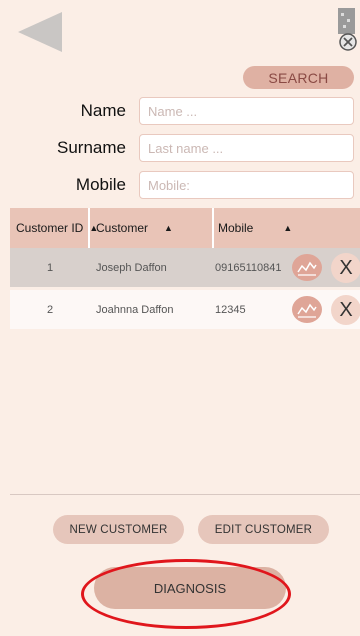 This screenshot has height=636, width=360. Describe the element at coordinates (263, 529) in the screenshot. I see `edit-customer-button: EDIT CUSTOMER` at that location.